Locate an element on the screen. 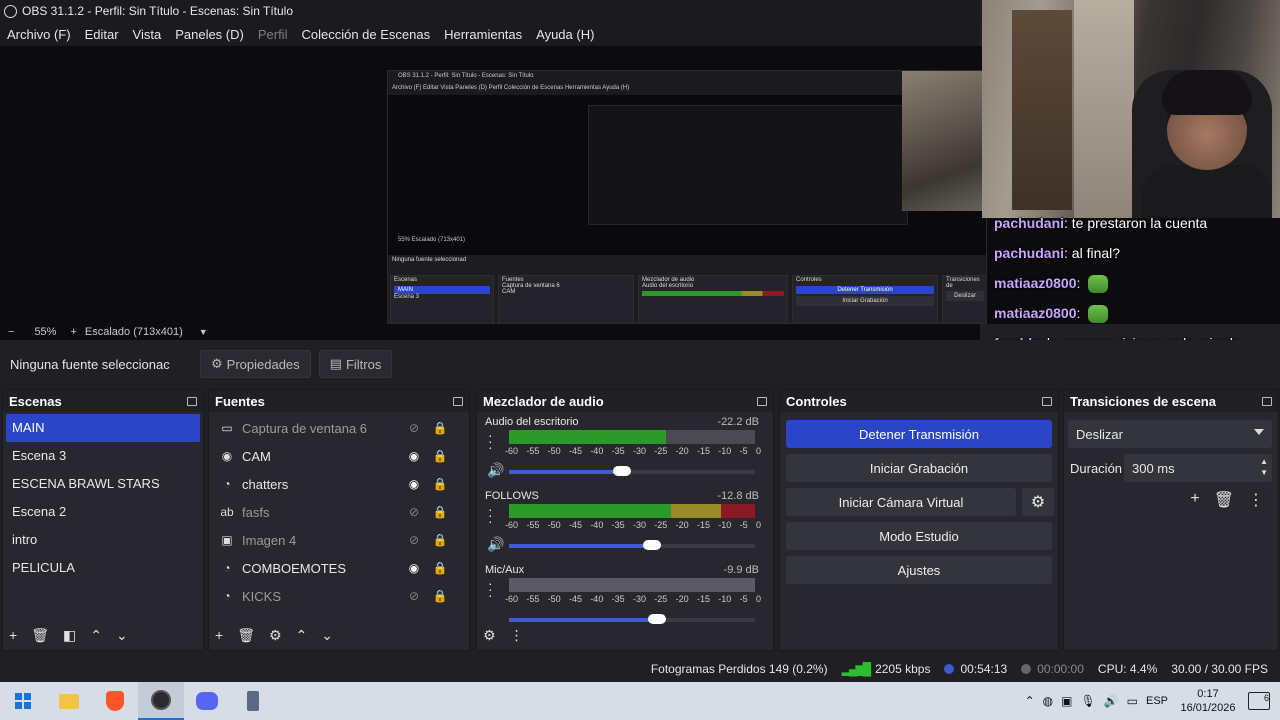 The width and height of the screenshot is (1280, 720). duration-input: 300 ms ▲ ▼ is located at coordinates (1198, 468).